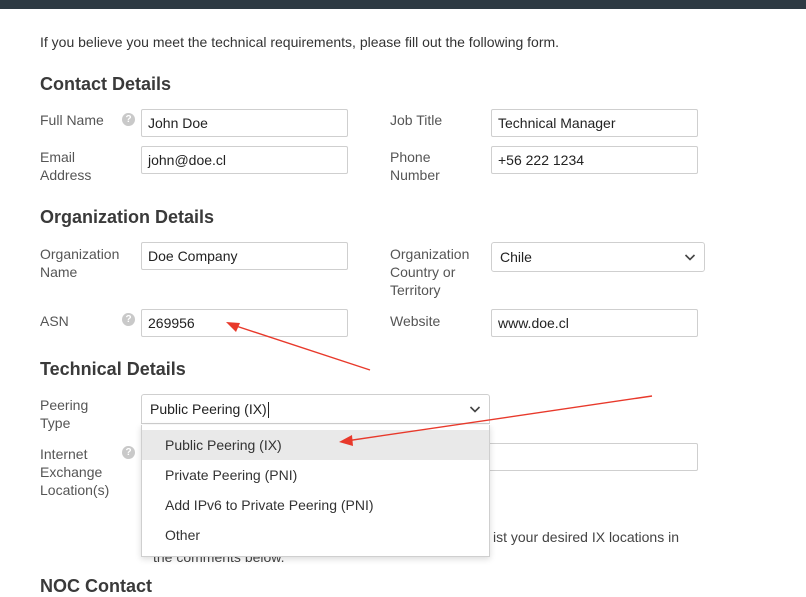  Describe the element at coordinates (439, 384) in the screenshot. I see `annotation-arrows` at that location.